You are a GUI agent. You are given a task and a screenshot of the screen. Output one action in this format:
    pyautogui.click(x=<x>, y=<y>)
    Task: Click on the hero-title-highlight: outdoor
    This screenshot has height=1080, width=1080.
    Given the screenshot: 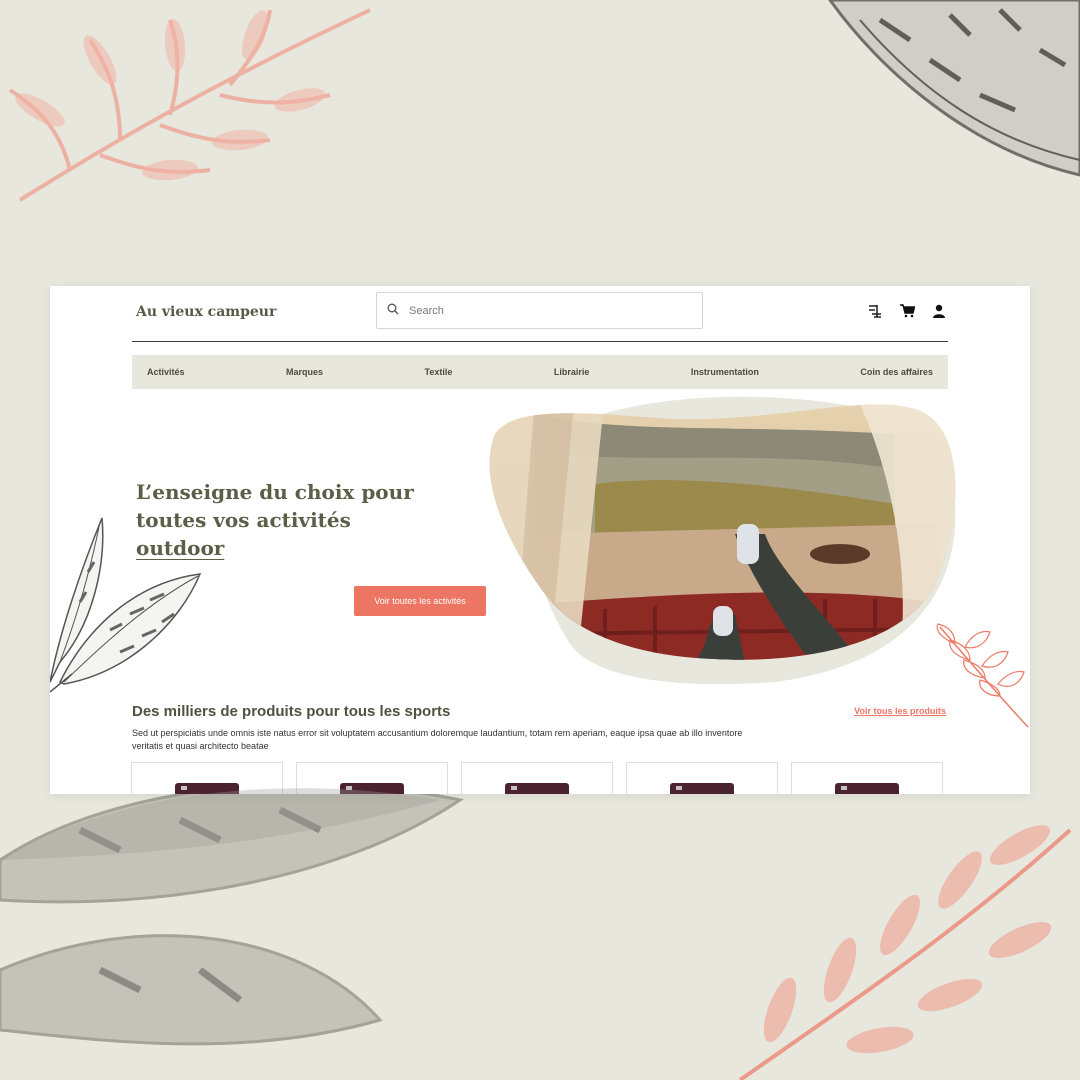 What is the action you would take?
    pyautogui.click(x=180, y=548)
    